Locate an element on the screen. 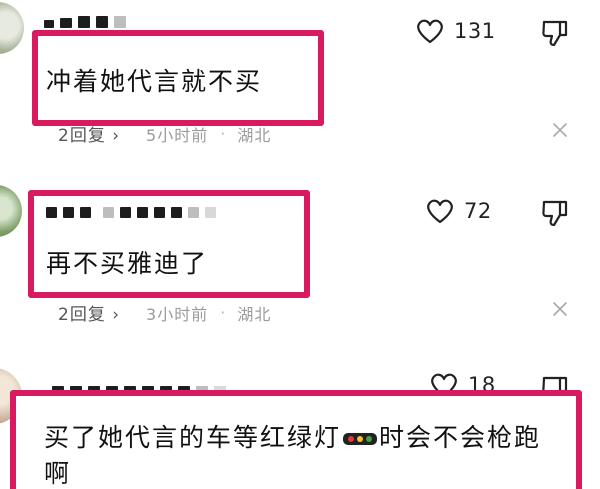 The height and width of the screenshot is (489, 600). timestamp: 5小时前 is located at coordinates (177, 135).